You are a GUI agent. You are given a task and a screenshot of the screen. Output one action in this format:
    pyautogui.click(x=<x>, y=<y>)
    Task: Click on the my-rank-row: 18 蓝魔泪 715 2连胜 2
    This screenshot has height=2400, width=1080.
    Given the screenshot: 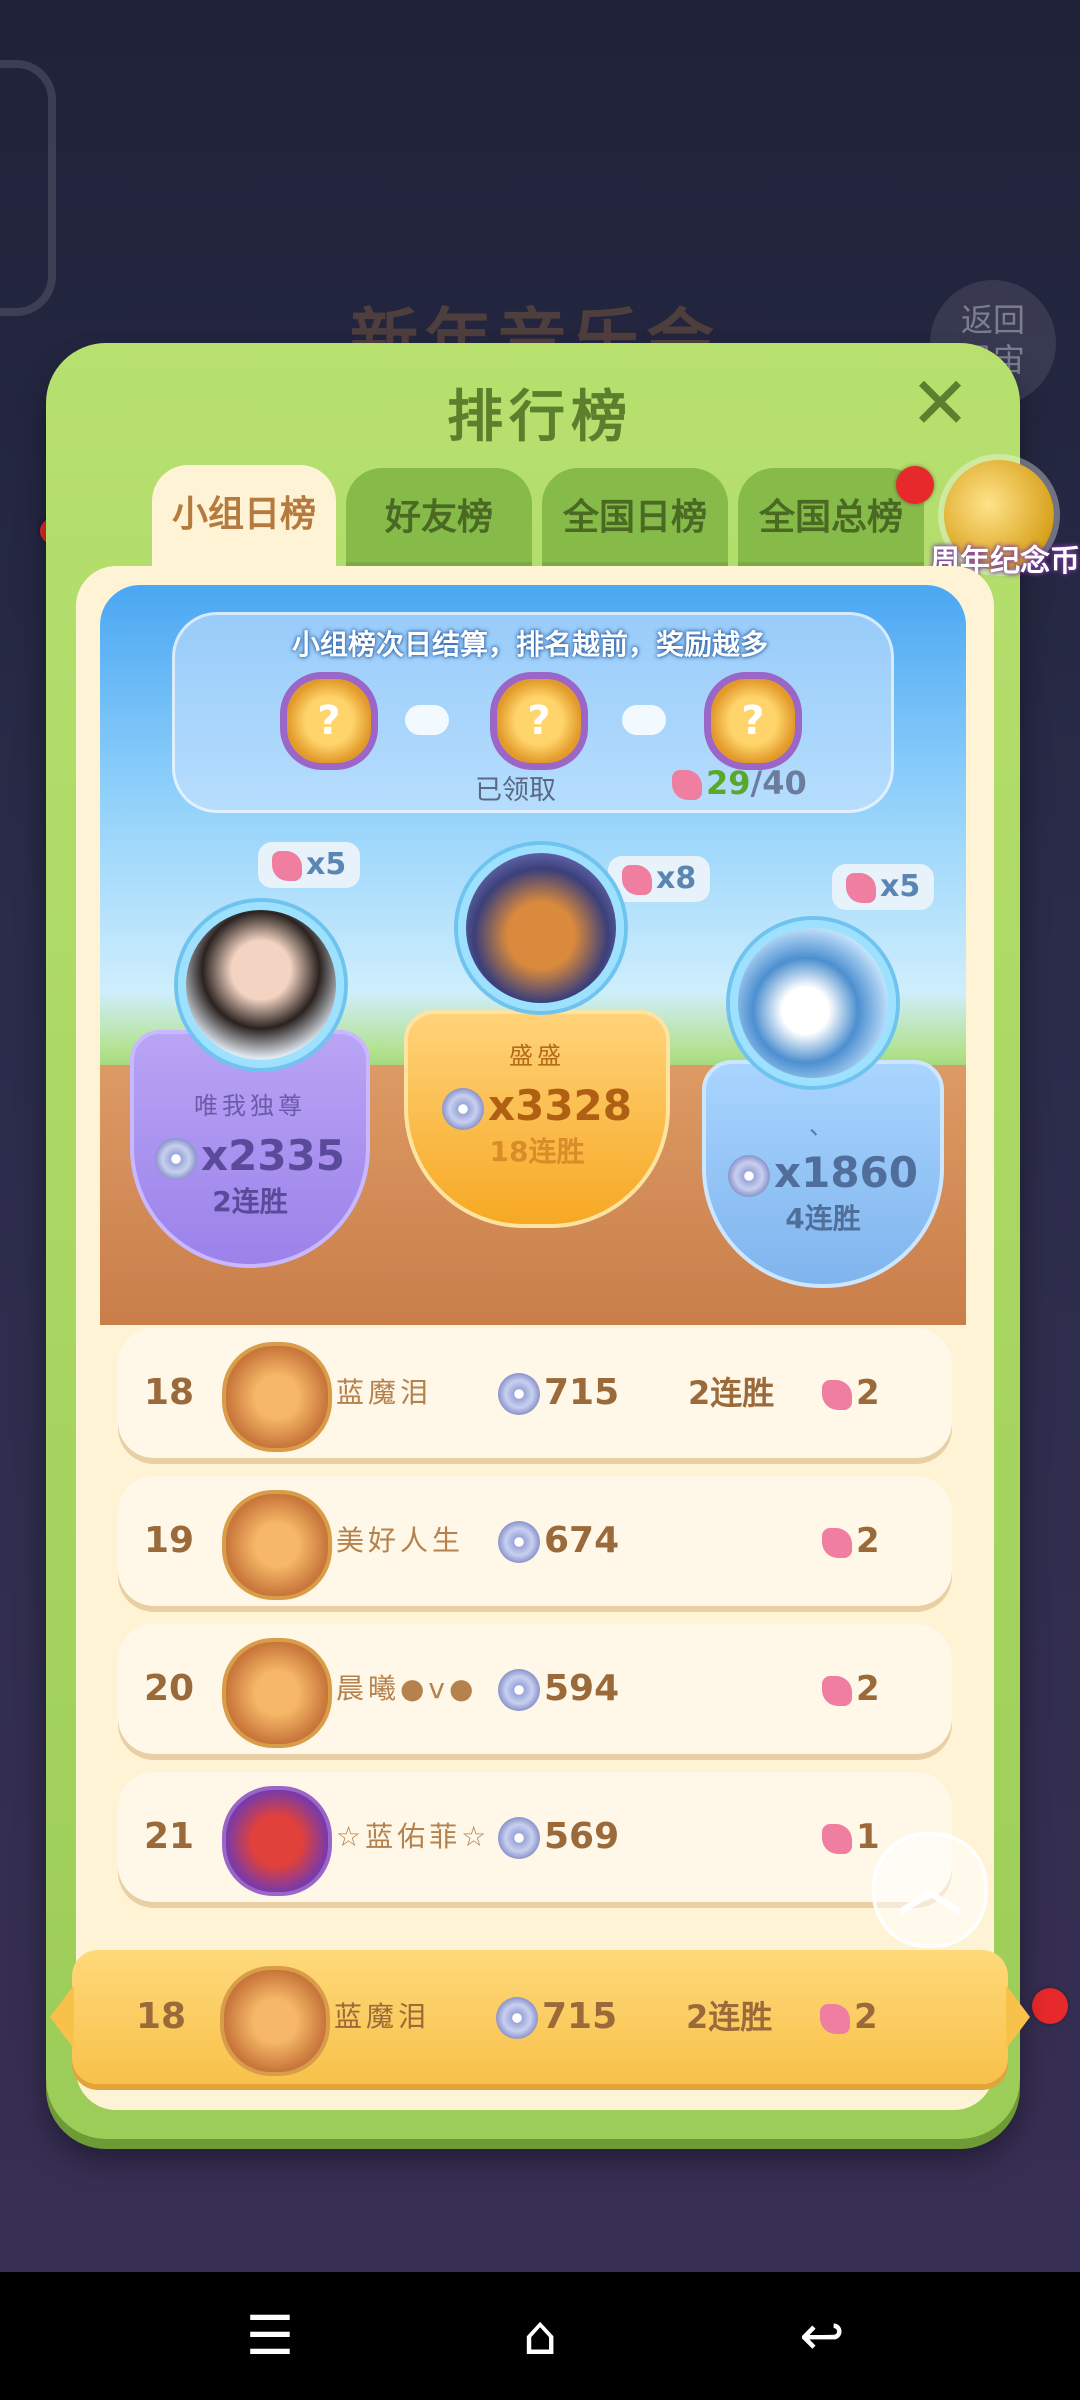 What is the action you would take?
    pyautogui.click(x=540, y=2017)
    